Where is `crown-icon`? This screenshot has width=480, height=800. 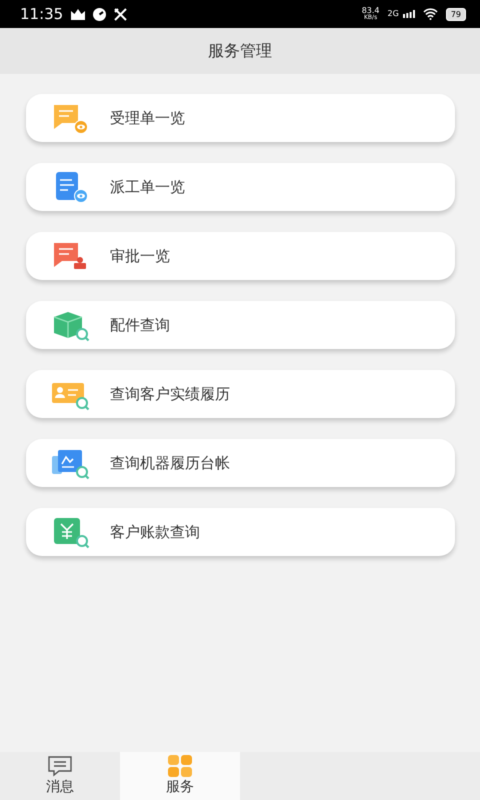 crown-icon is located at coordinates (78, 14).